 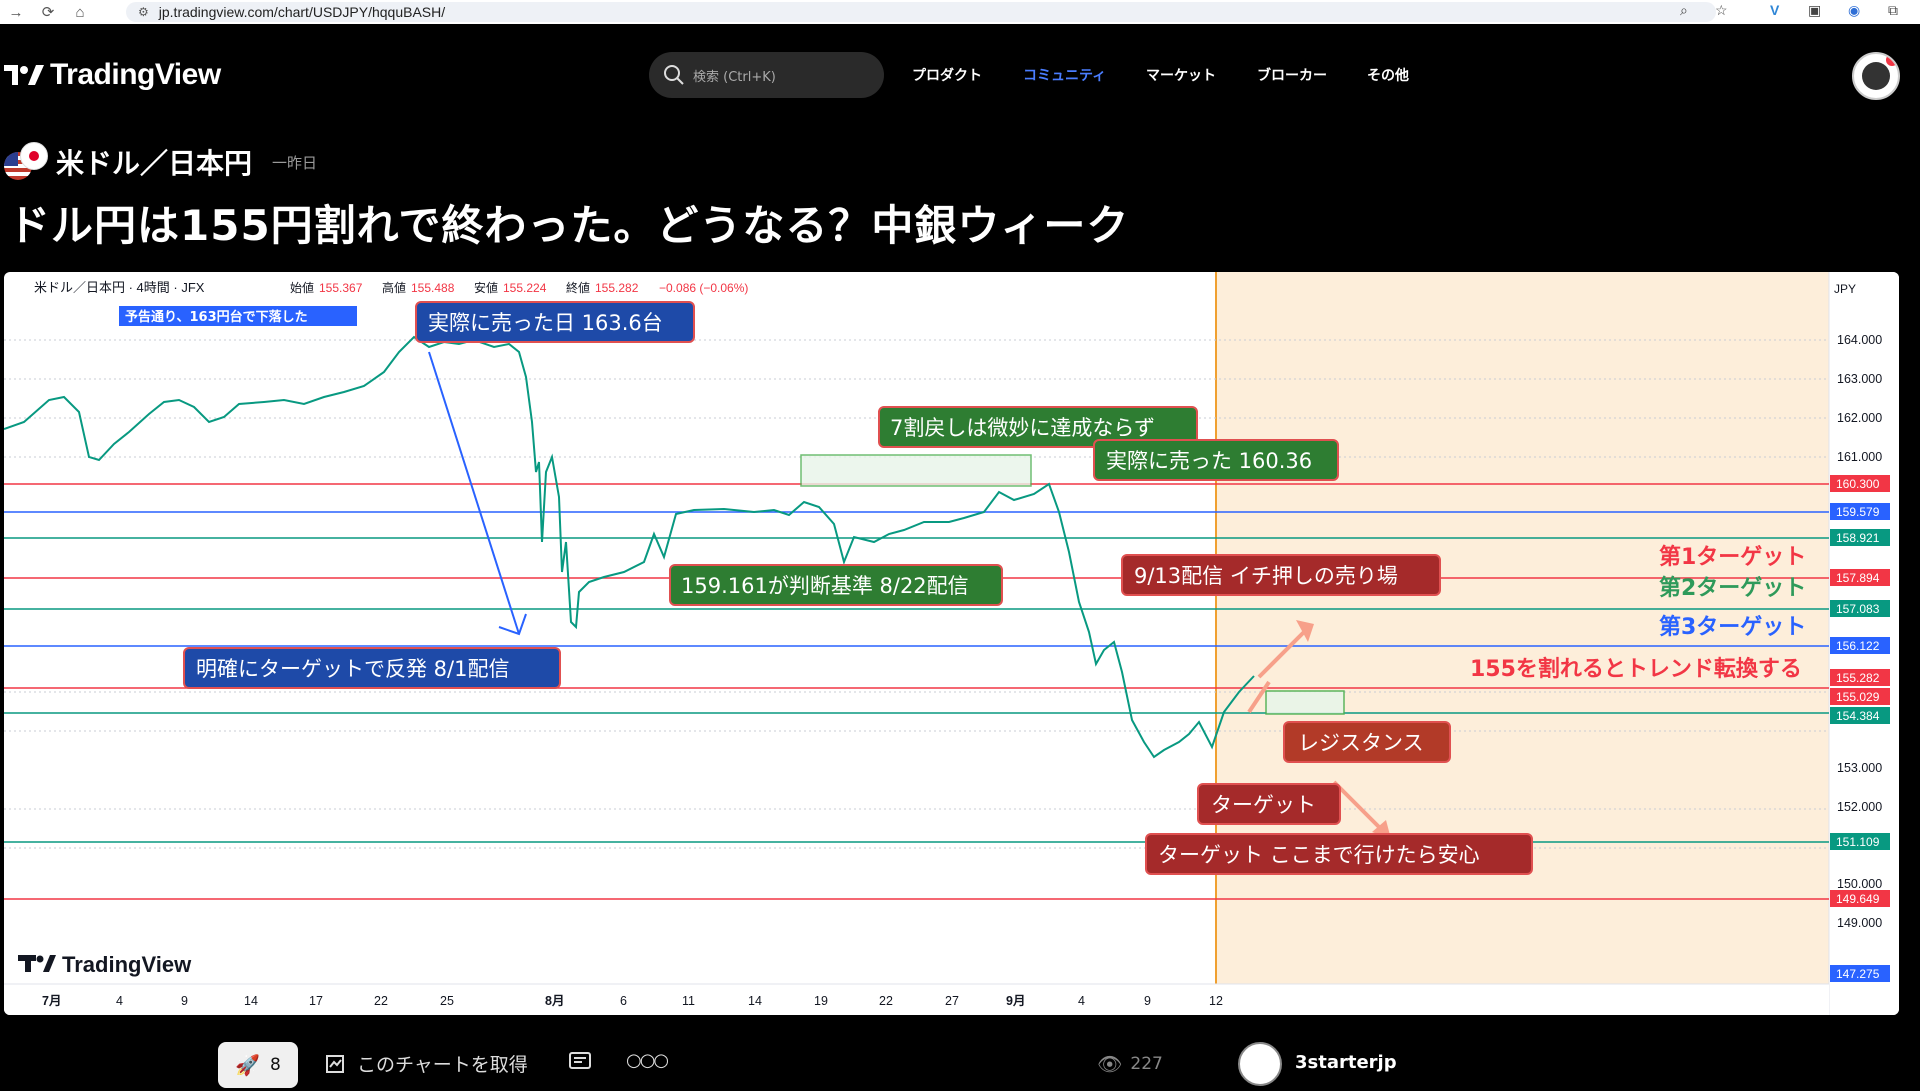 I want to click on rocket-icon: 🚀, so click(x=248, y=1065).